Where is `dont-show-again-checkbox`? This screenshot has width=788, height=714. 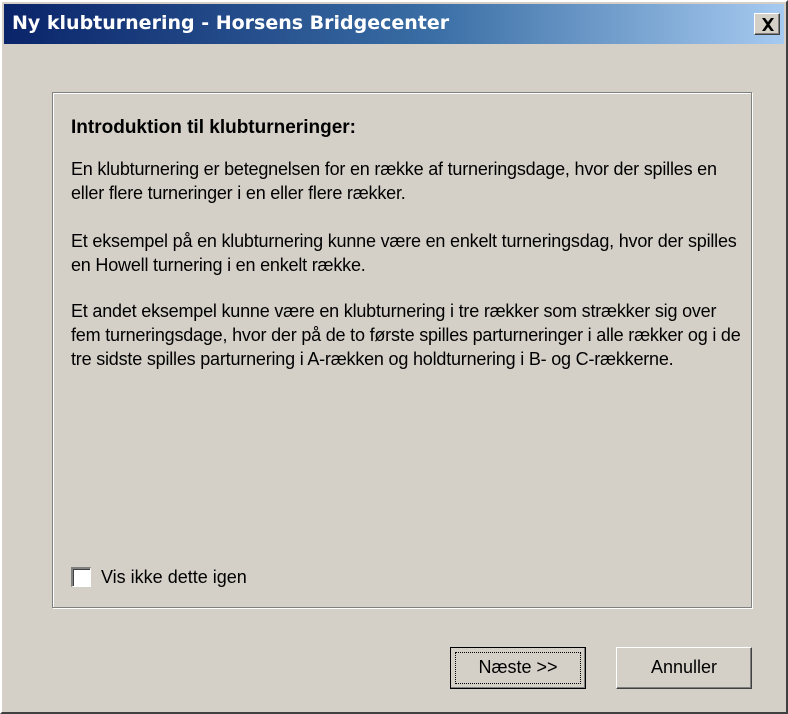 dont-show-again-checkbox is located at coordinates (81, 577).